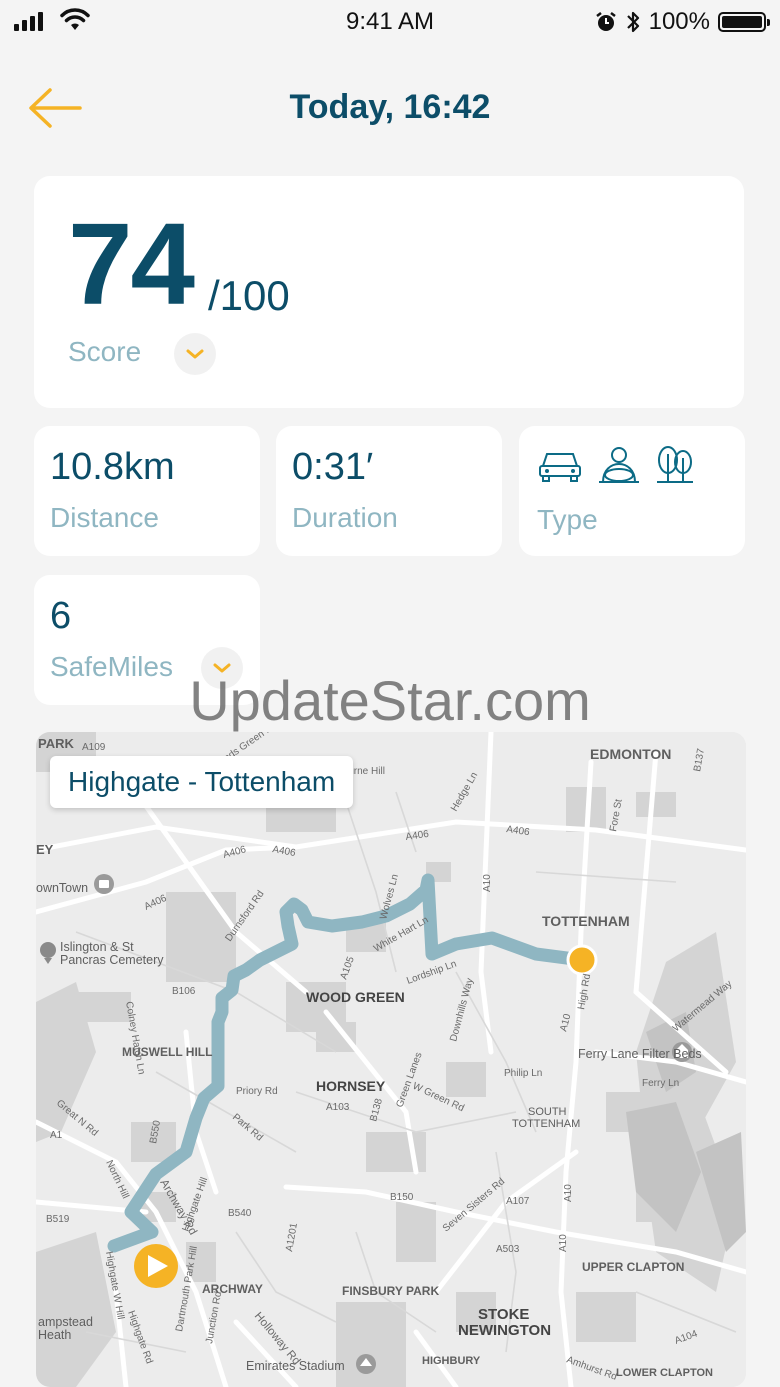  What do you see at coordinates (232, 1289) in the screenshot?
I see `map-label-archway: ARCHWAY` at bounding box center [232, 1289].